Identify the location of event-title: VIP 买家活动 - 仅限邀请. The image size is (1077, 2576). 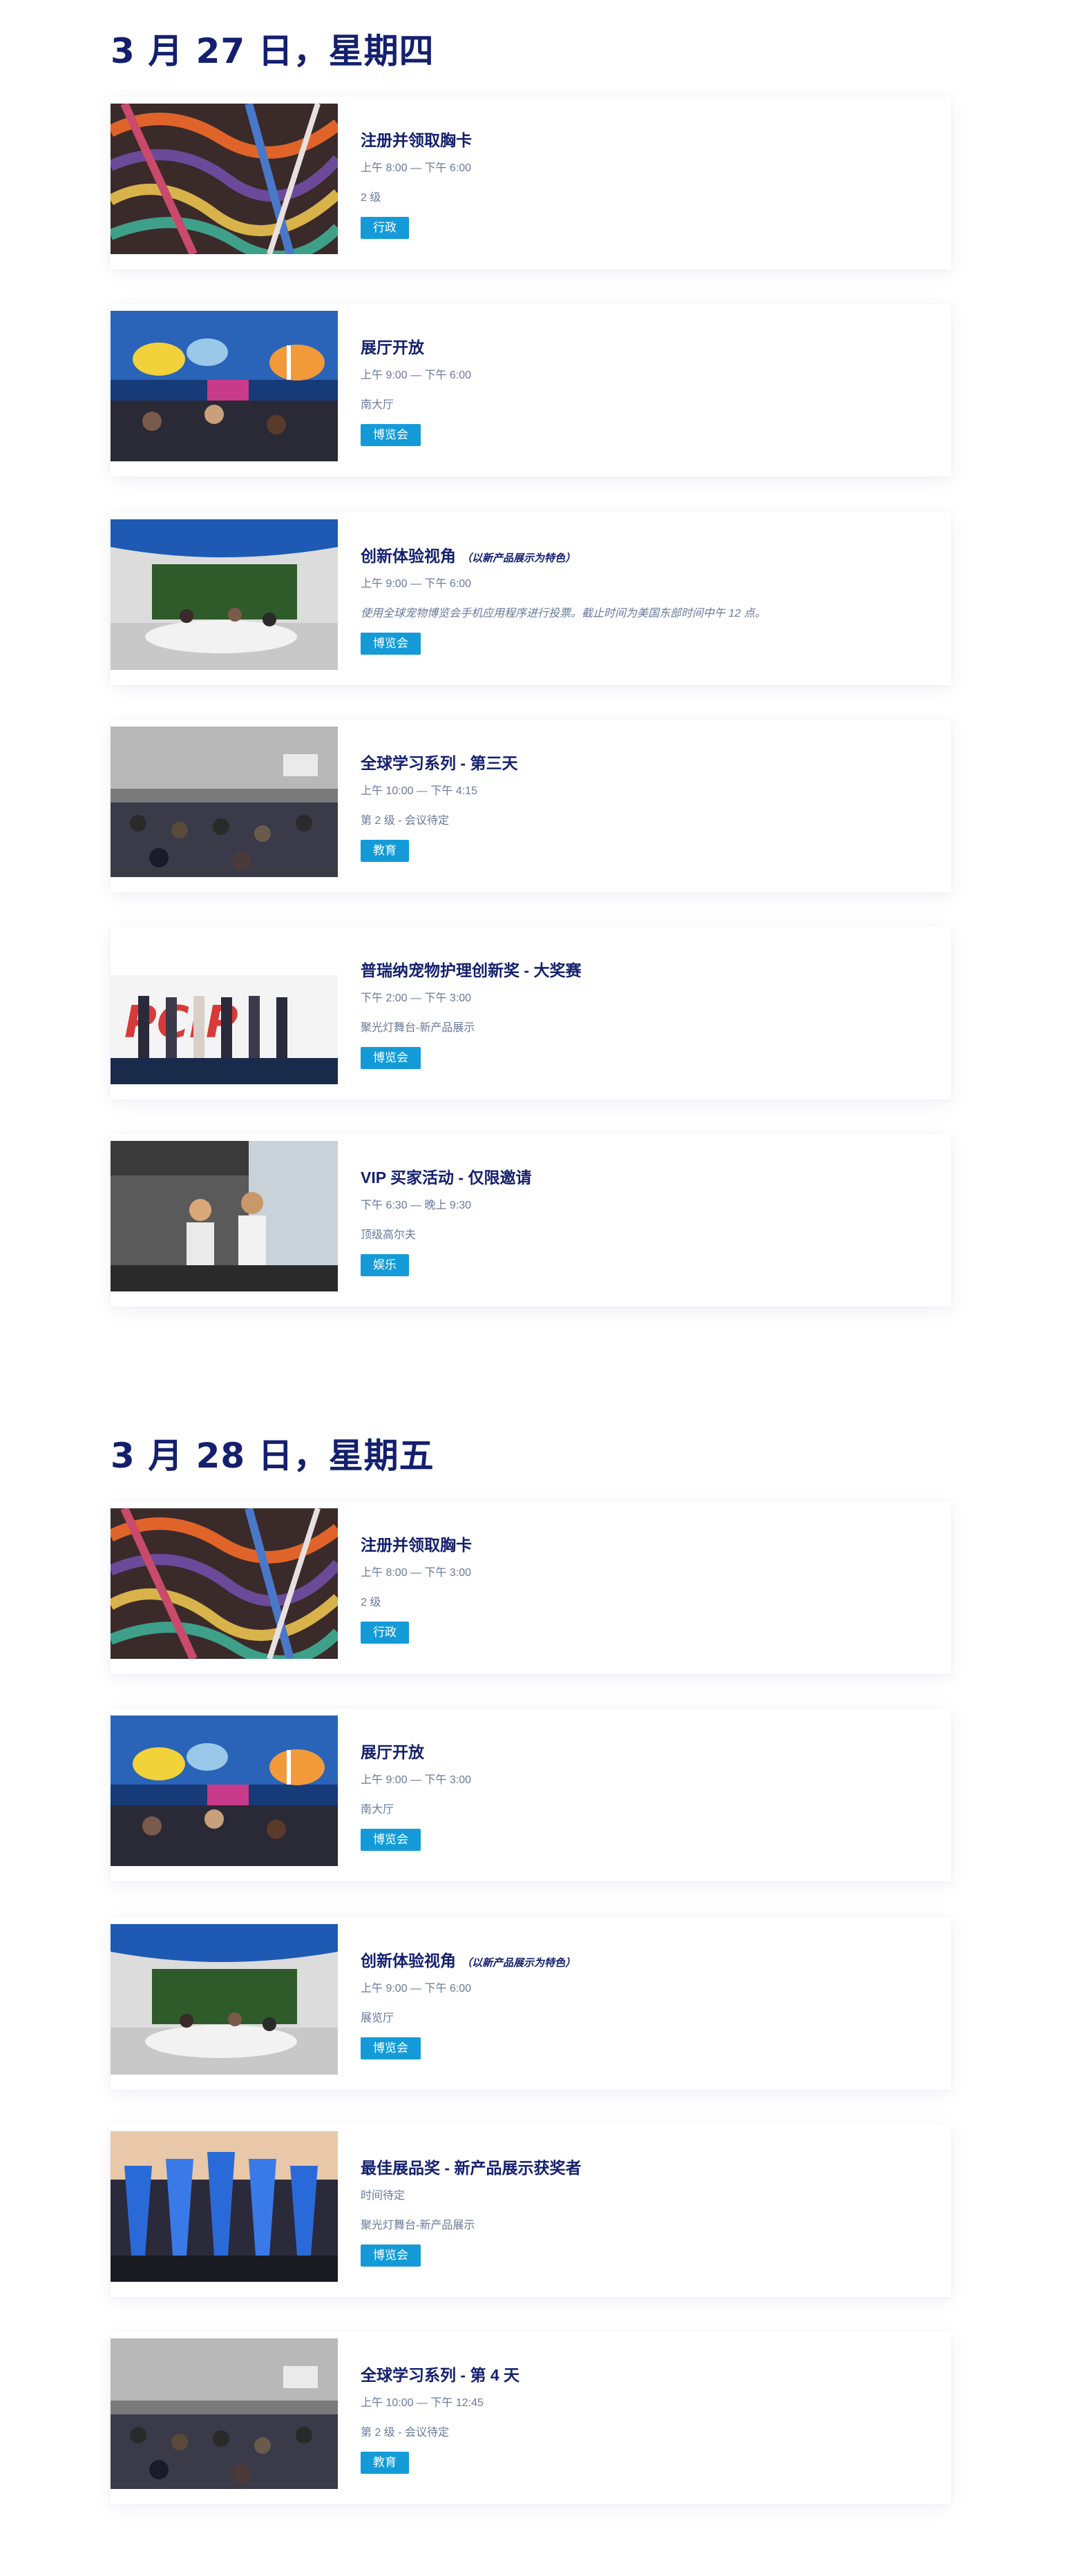
(446, 1176).